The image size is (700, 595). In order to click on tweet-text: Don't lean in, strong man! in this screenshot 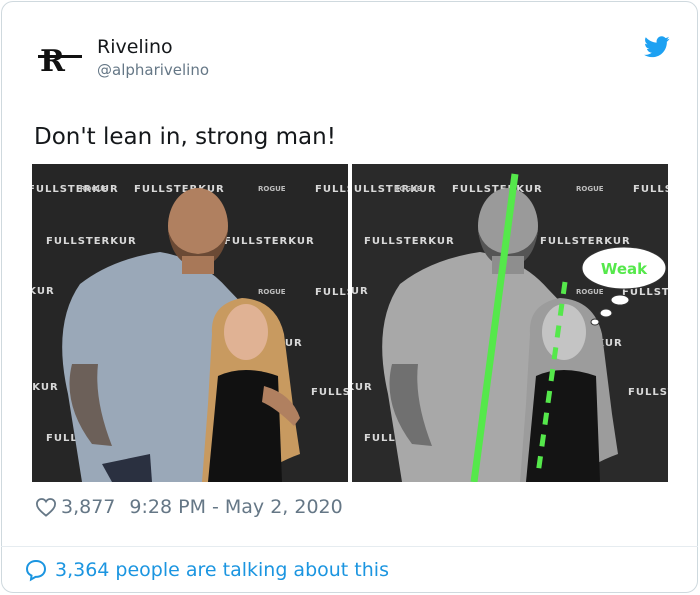, I will do `click(185, 137)`.